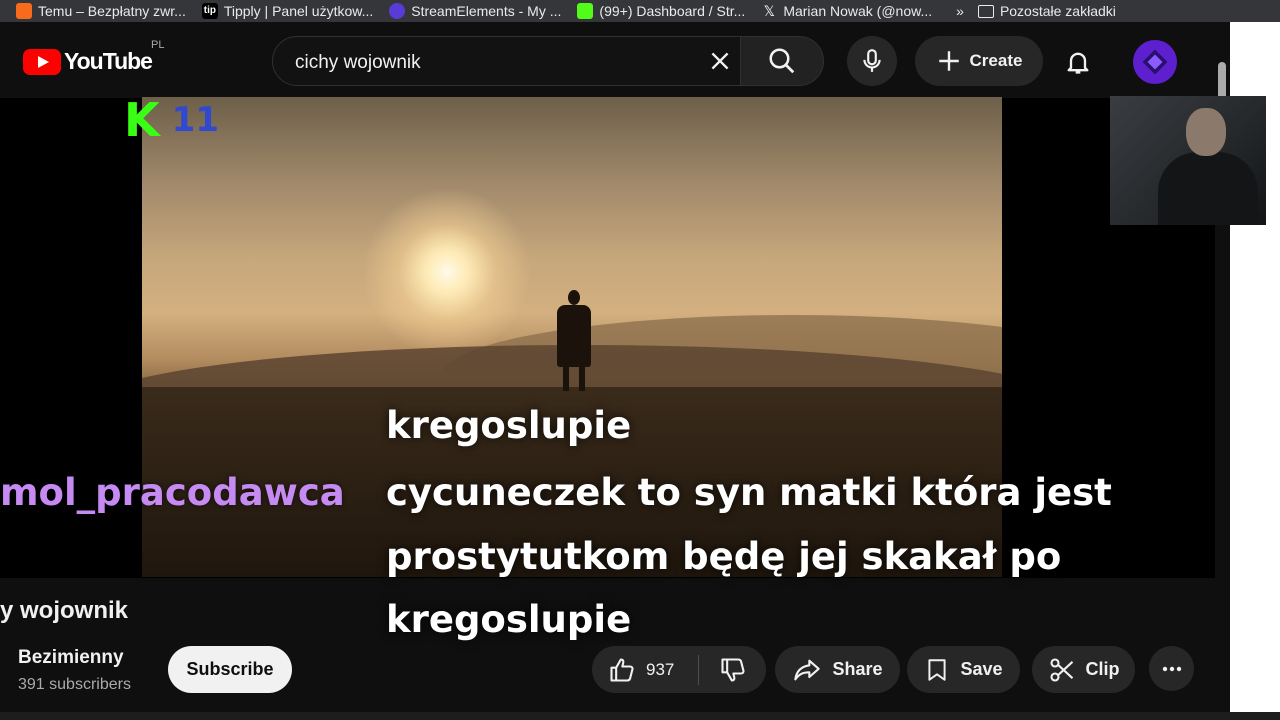 Image resolution: width=1280 pixels, height=720 pixels. Describe the element at coordinates (660, 669) in the screenshot. I see `like-count: 937` at that location.